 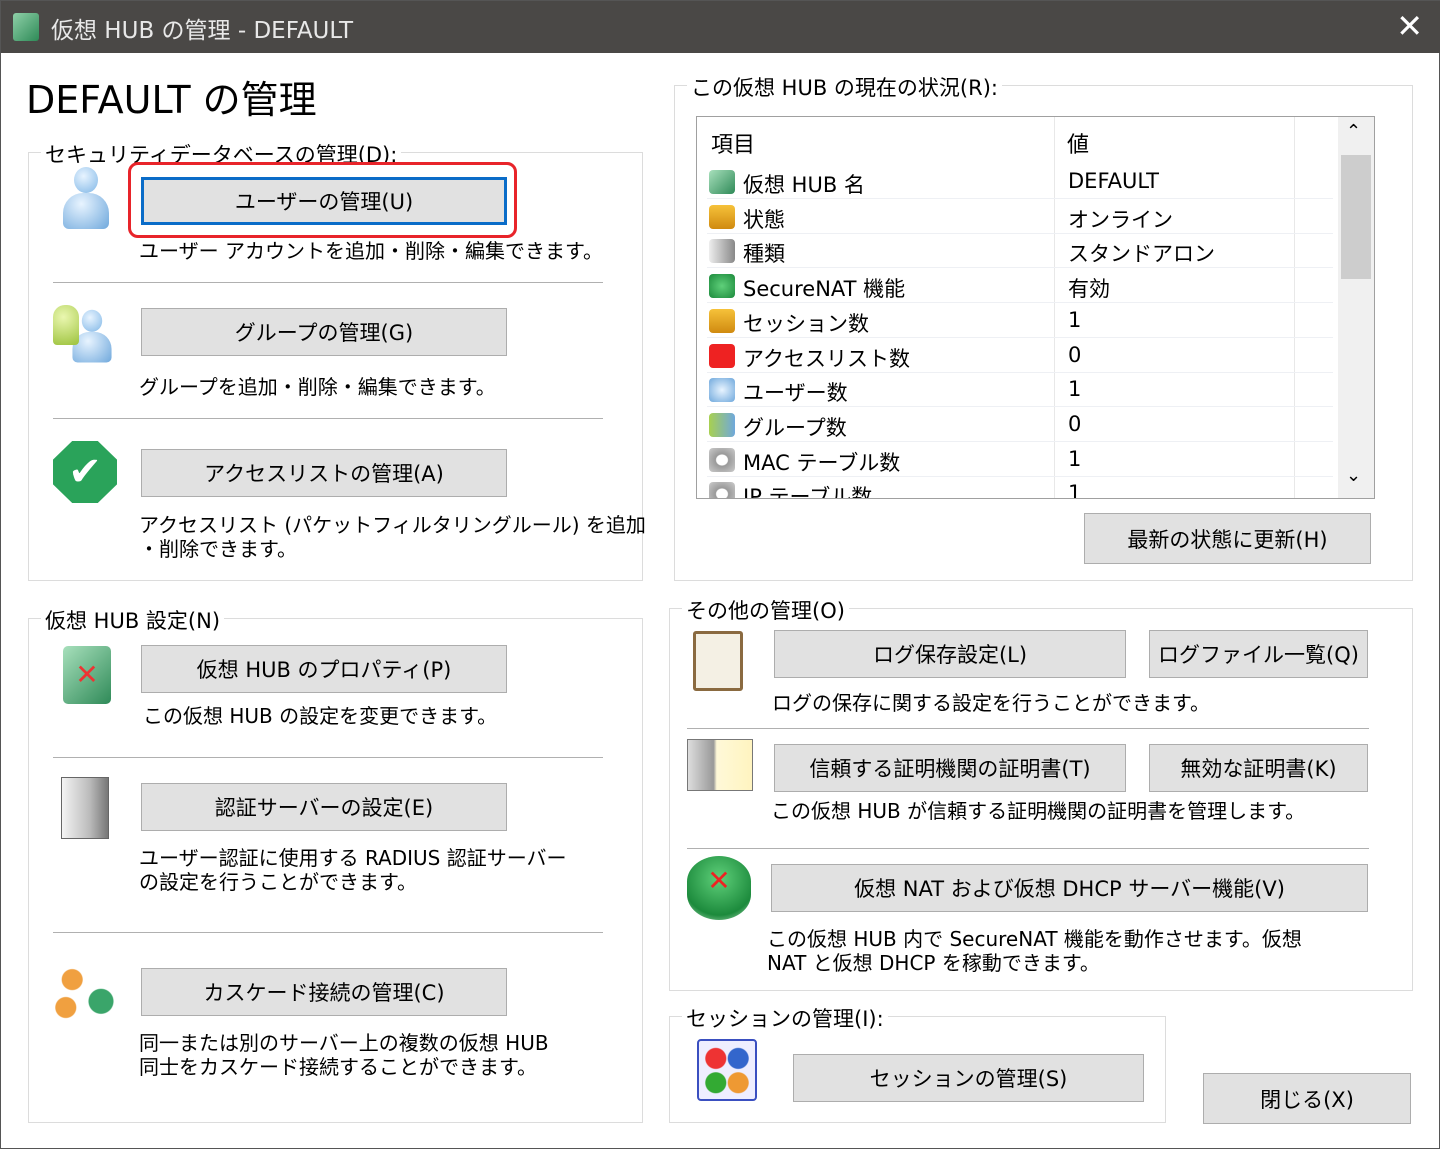 What do you see at coordinates (720, 765) in the screenshot?
I see `certificate-icon` at bounding box center [720, 765].